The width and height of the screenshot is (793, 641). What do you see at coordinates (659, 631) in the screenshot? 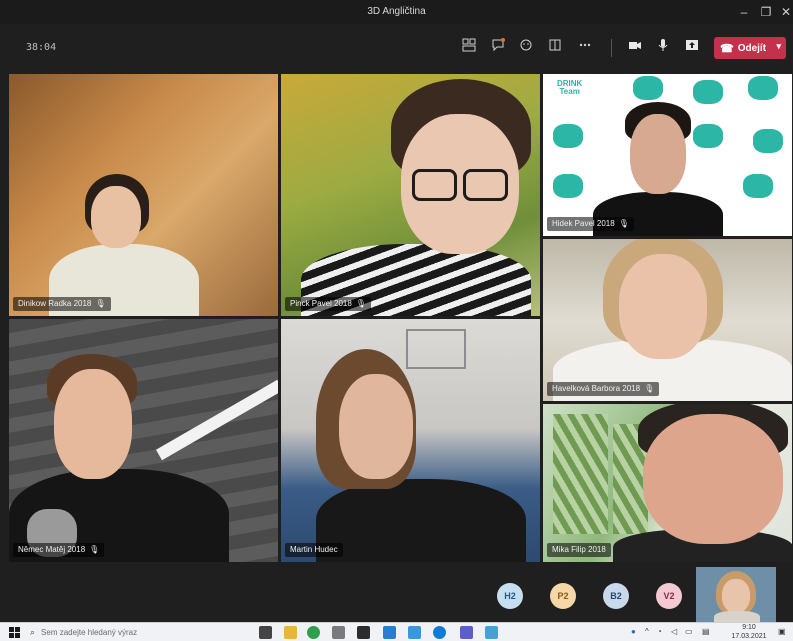
I see `network-icon: ◔` at bounding box center [659, 631].